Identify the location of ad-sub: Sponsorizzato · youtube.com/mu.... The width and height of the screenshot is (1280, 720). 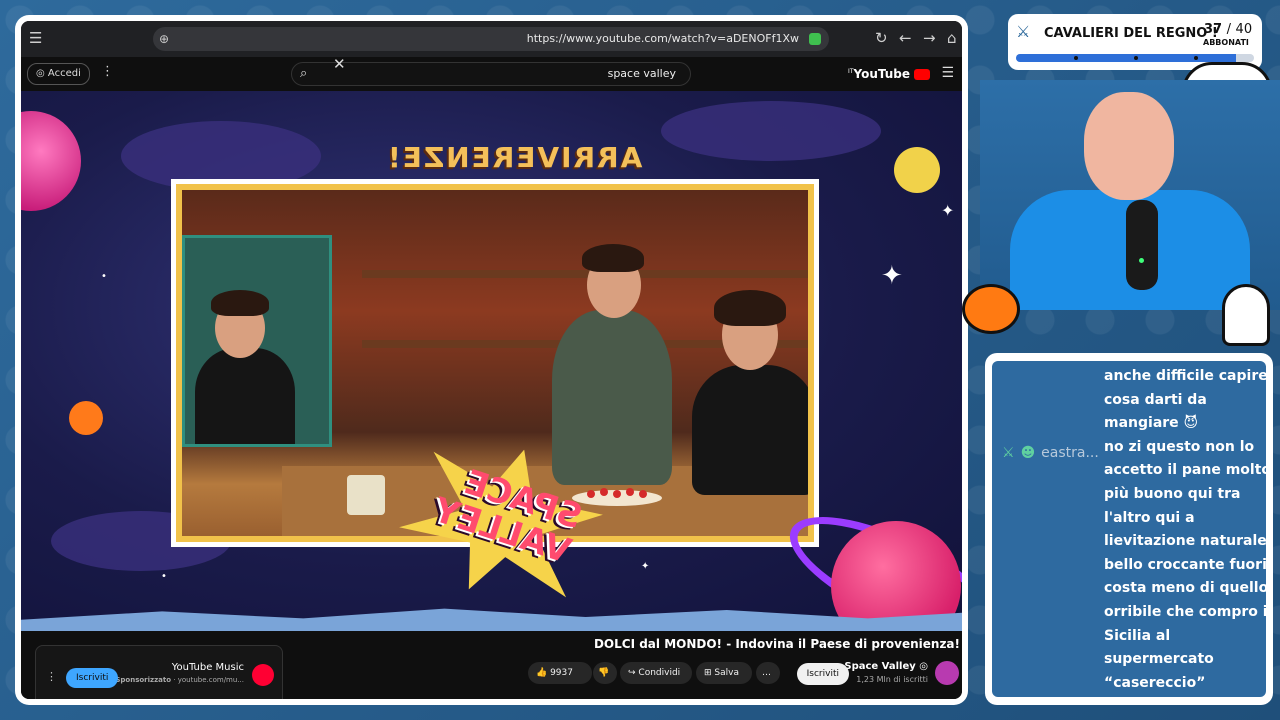
(179, 680).